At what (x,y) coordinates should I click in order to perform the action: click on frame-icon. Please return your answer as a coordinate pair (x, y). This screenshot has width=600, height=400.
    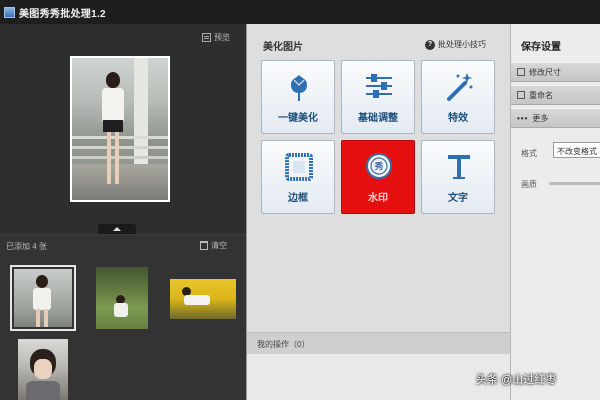
    Looking at the image, I should click on (299, 167).